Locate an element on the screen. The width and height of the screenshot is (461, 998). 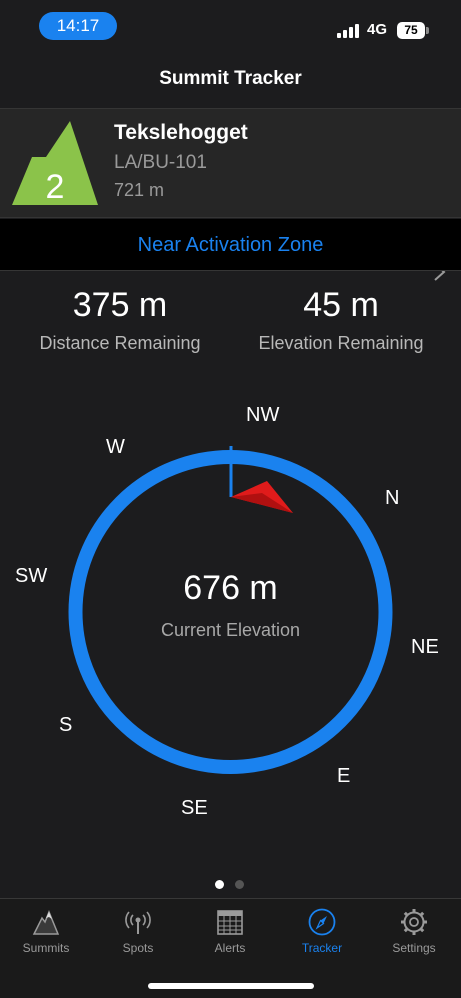
current-elevation-value: 676 m is located at coordinates (230, 588).